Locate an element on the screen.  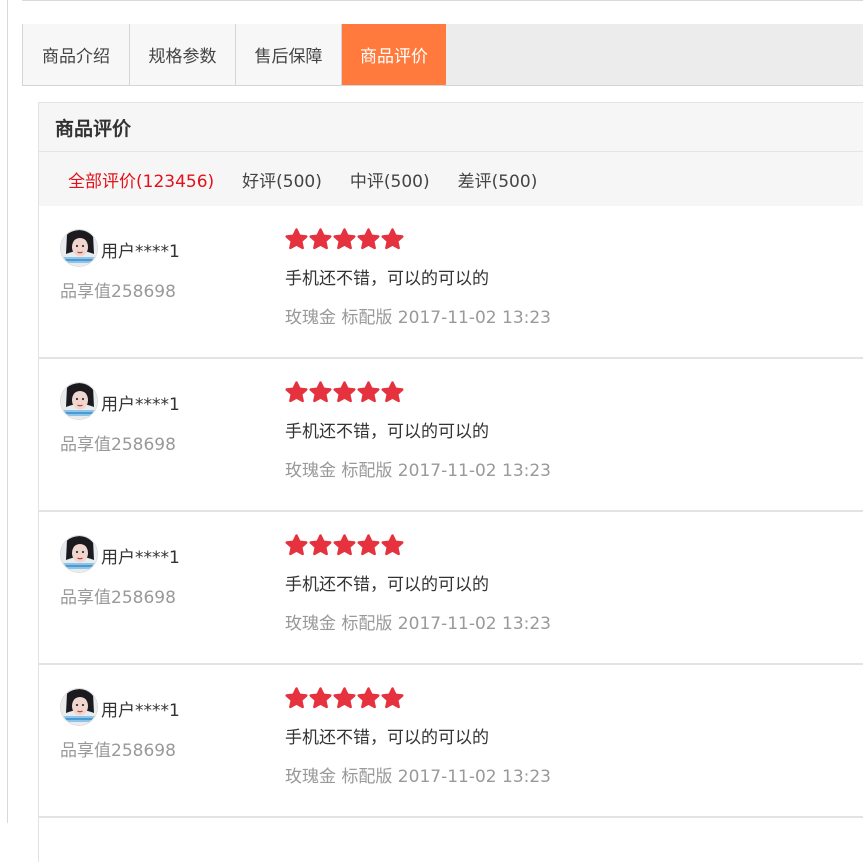
review-filter-bar: 全部评价(123456) 好评(500) 中评(500) 差评(500) is located at coordinates (451, 179).